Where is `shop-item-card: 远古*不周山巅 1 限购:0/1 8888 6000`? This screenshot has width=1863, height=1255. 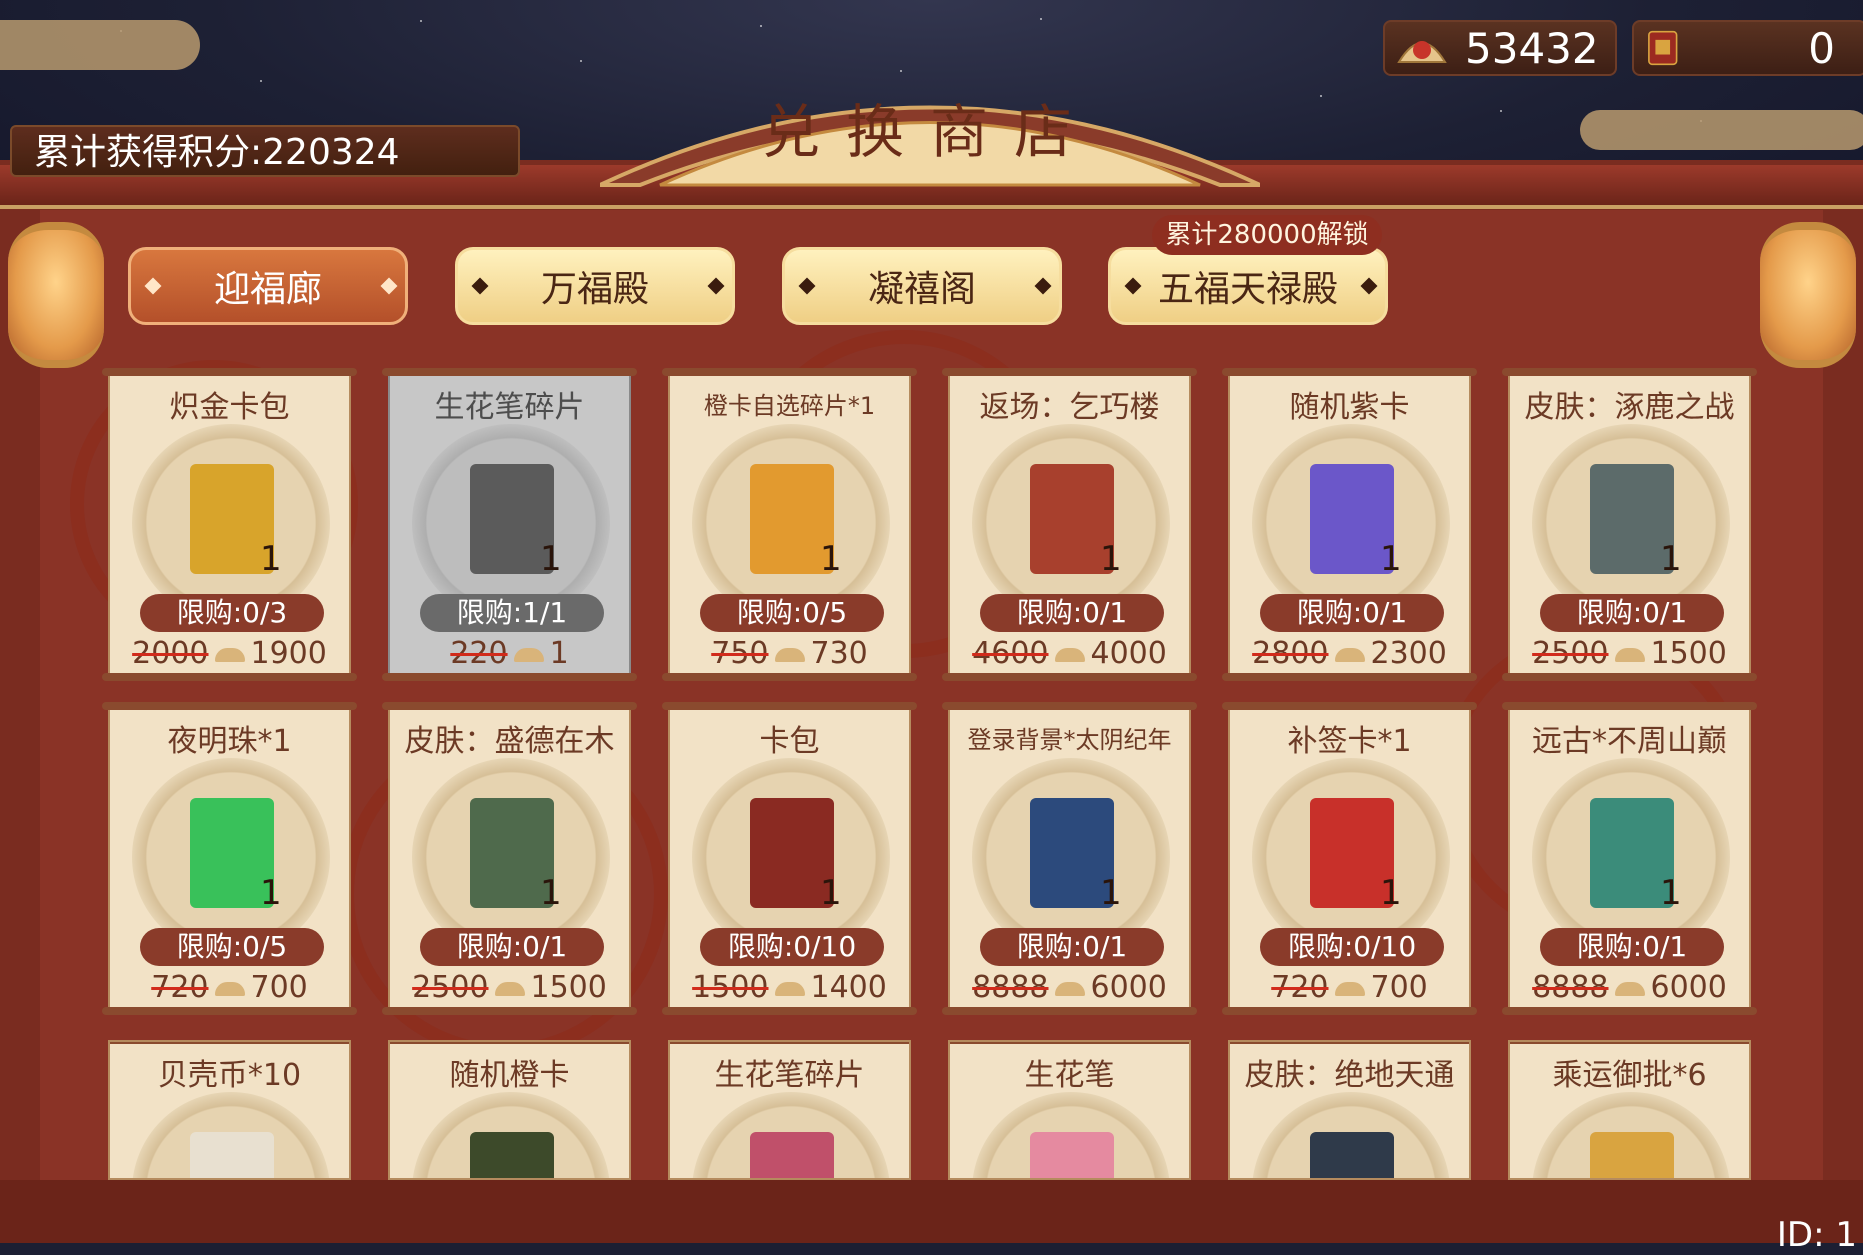
shop-item-card: 远古*不周山巅 1 限购:0/1 8888 6000 is located at coordinates (1629, 858).